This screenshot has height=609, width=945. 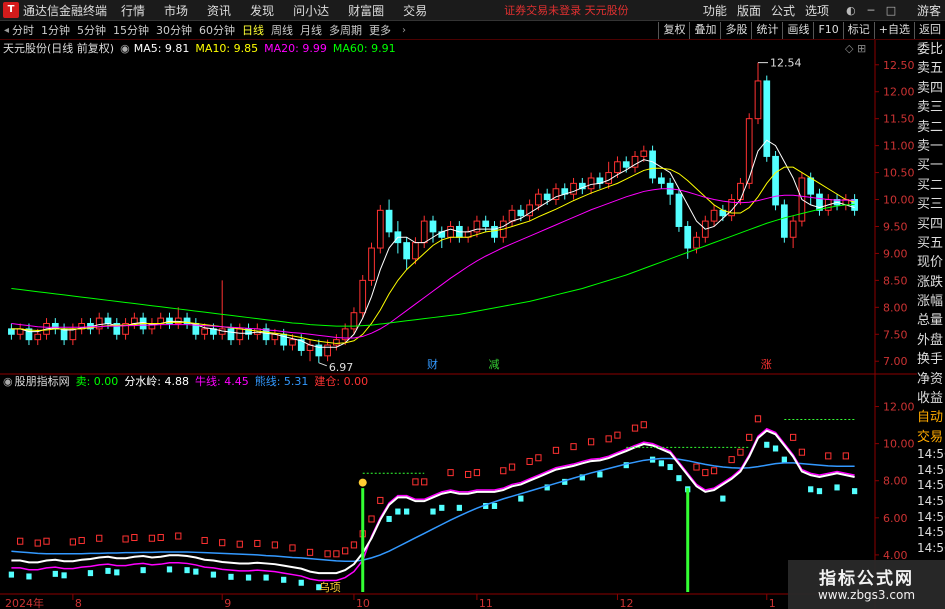 What do you see at coordinates (23, 30) in the screenshot?
I see `period-intraday: 分时` at bounding box center [23, 30].